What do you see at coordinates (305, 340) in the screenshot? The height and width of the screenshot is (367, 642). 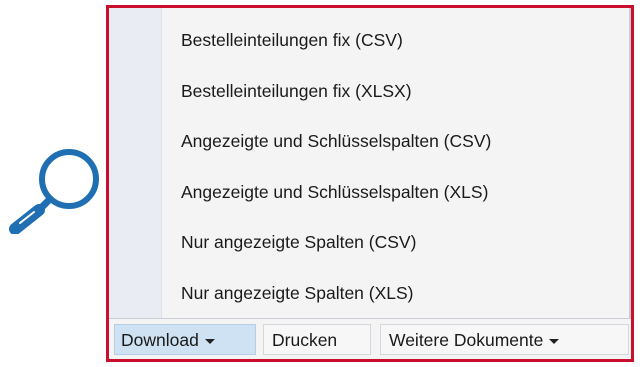 I see `print-button-label: Drucken` at bounding box center [305, 340].